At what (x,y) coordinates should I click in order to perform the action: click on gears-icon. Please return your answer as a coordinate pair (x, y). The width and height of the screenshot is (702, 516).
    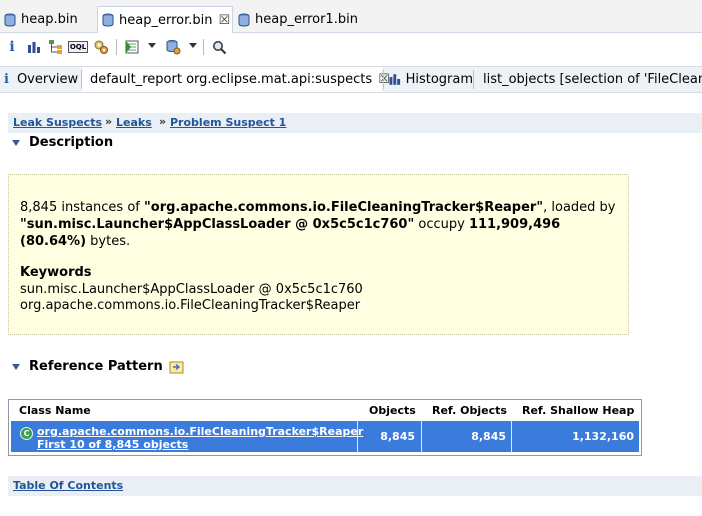
    Looking at the image, I should click on (101, 47).